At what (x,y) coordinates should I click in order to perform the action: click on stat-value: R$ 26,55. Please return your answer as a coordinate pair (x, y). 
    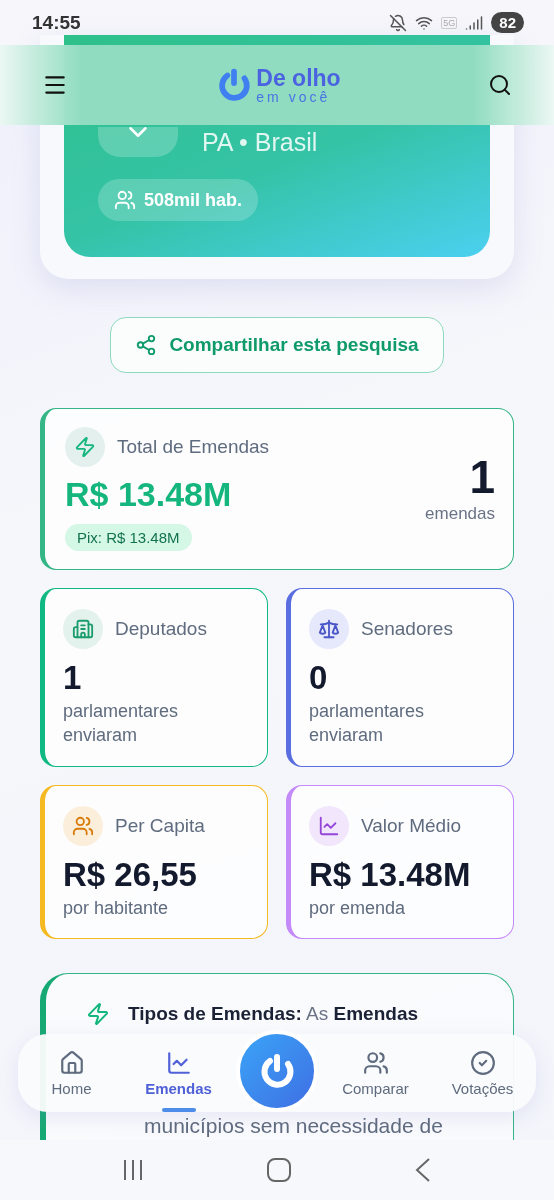
    Looking at the image, I should click on (130, 874).